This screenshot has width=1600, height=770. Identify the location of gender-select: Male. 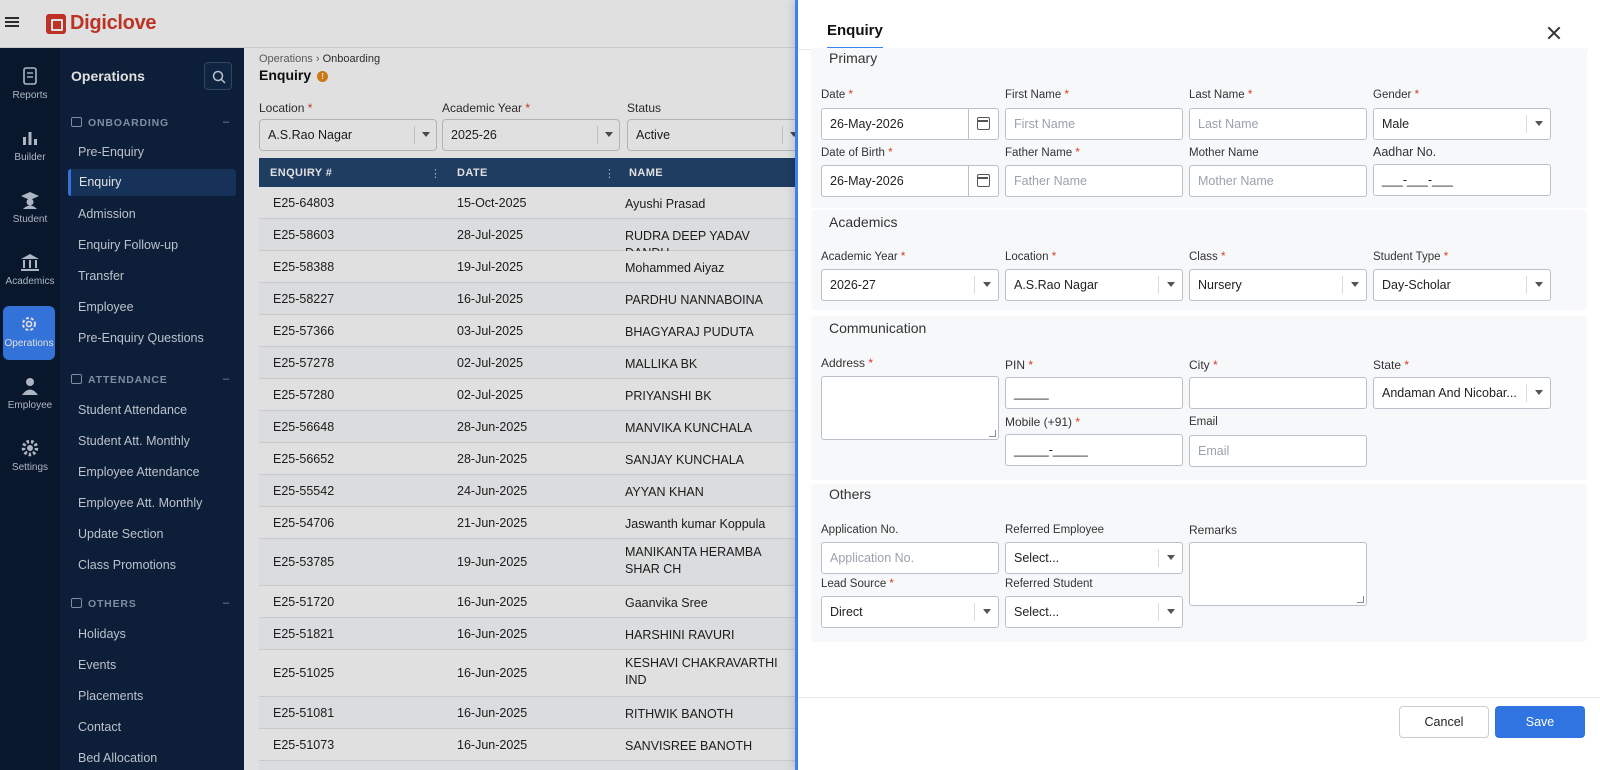
(1462, 124).